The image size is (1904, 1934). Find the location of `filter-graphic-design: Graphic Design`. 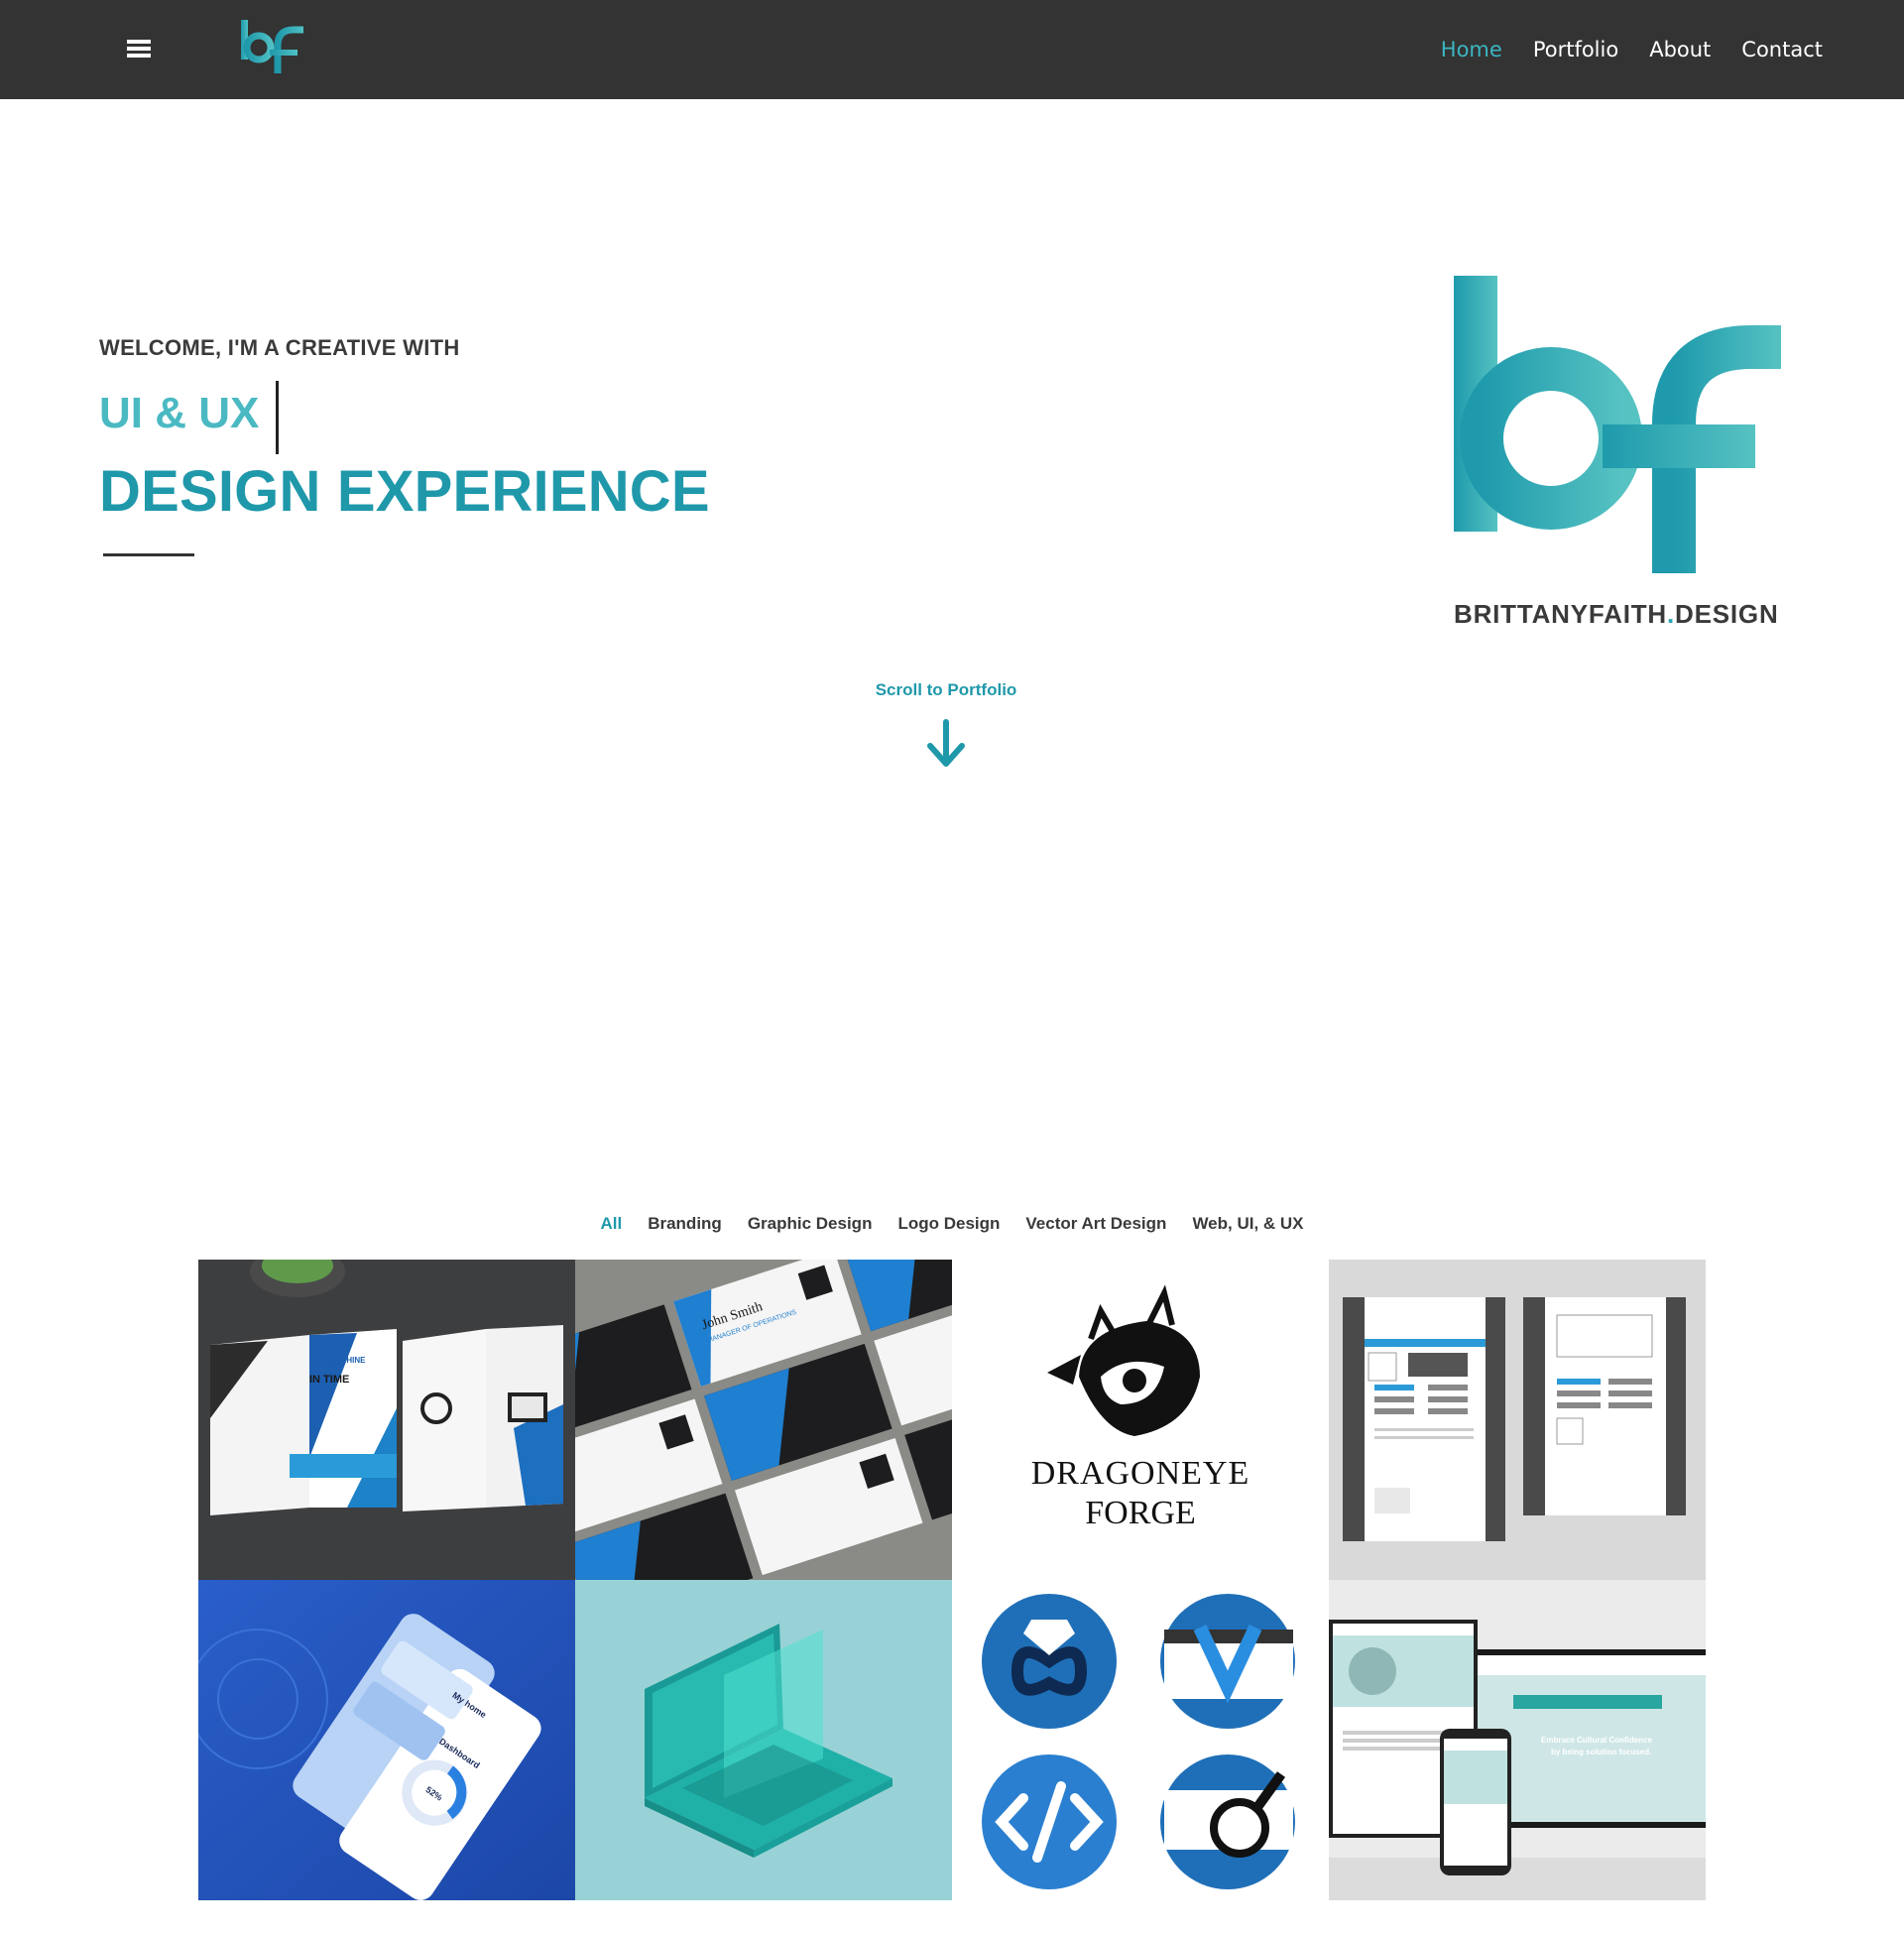

filter-graphic-design: Graphic Design is located at coordinates (810, 1224).